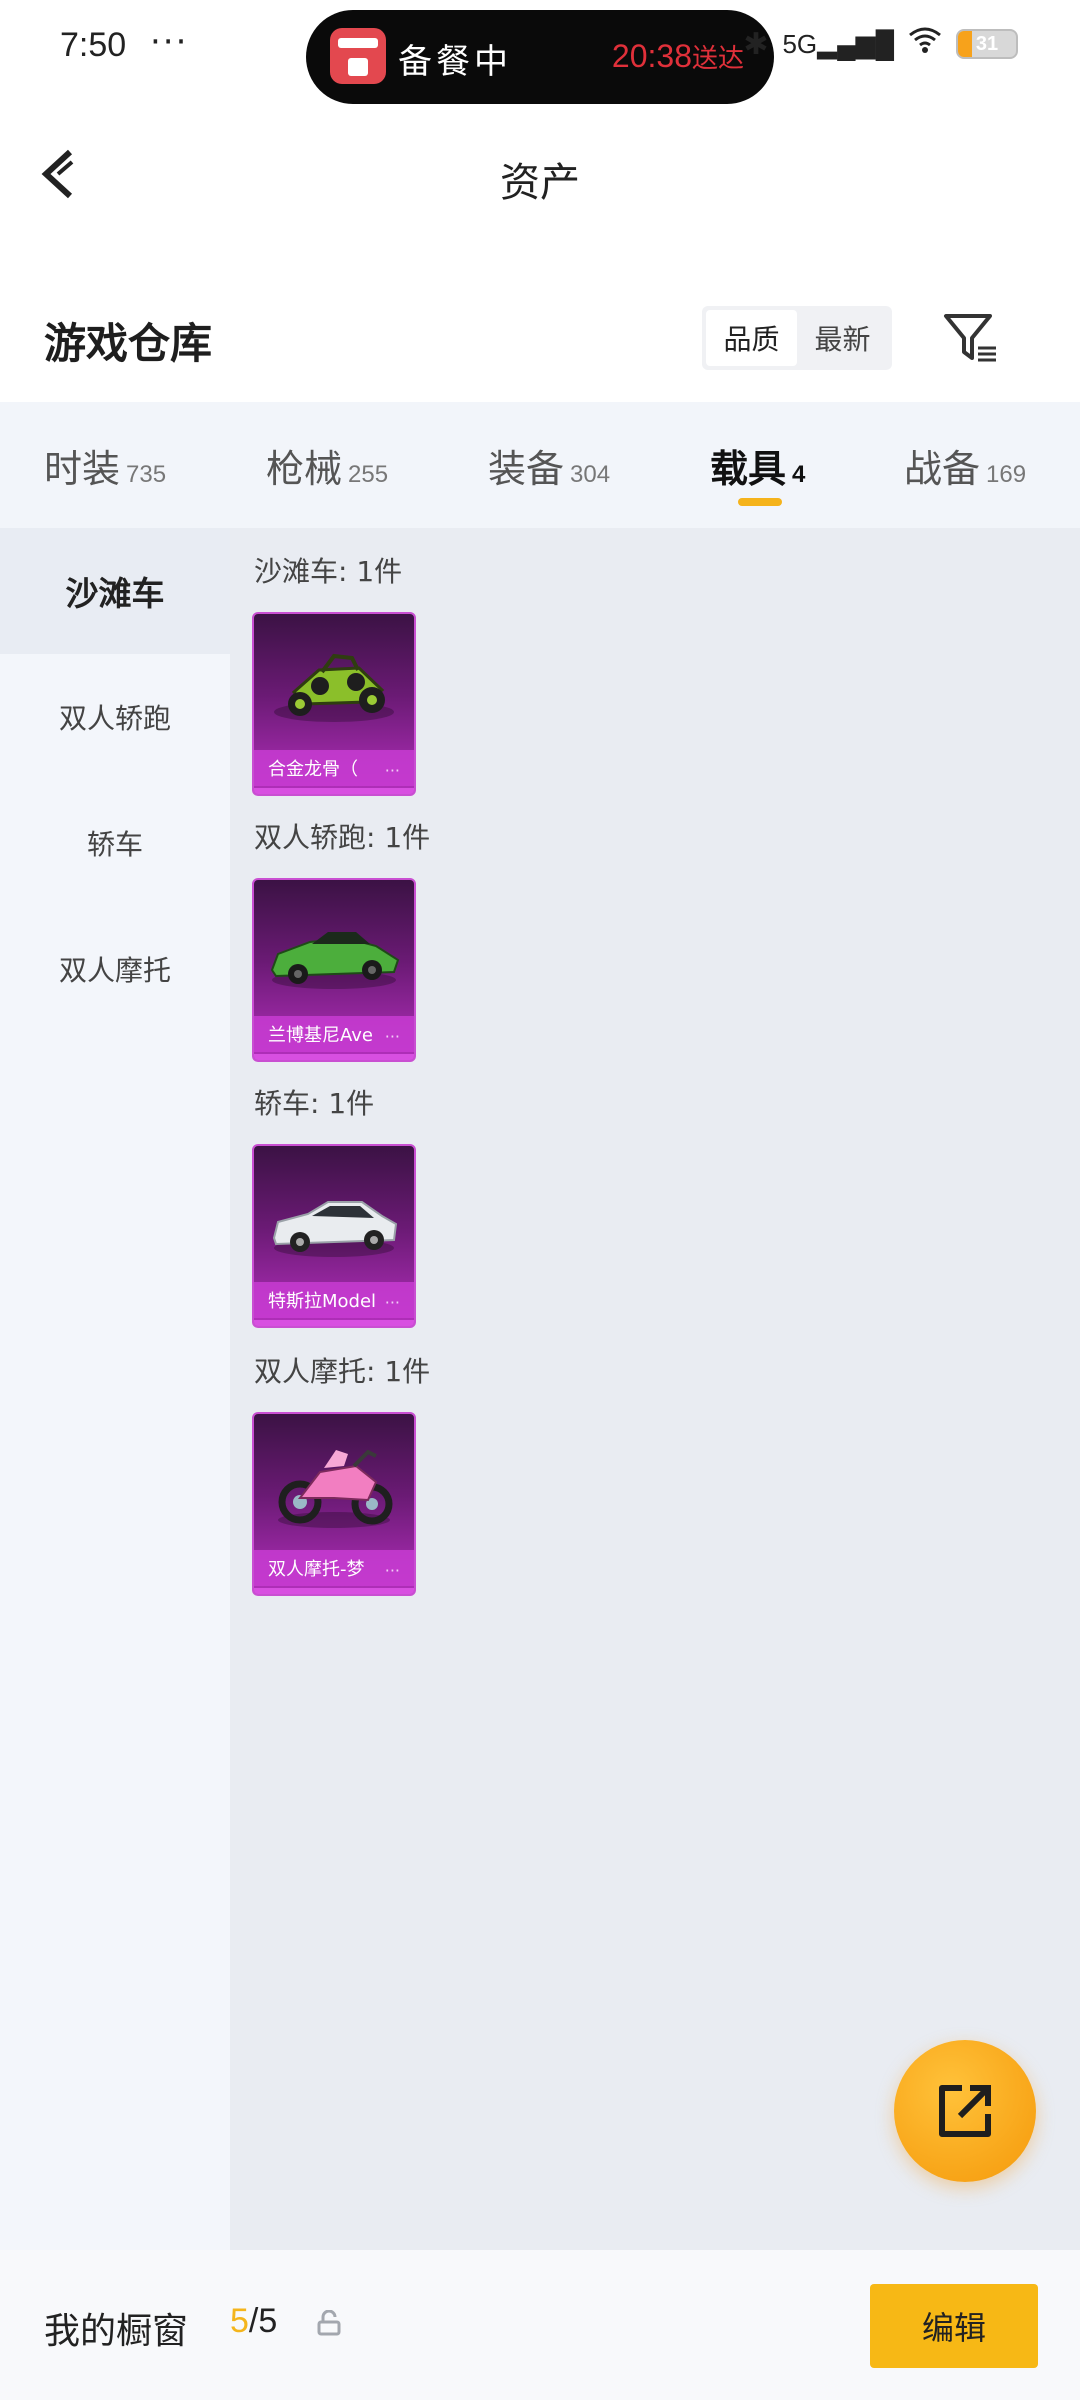  Describe the element at coordinates (842, 338) in the screenshot. I see `sort-option-newest: 最新` at that location.